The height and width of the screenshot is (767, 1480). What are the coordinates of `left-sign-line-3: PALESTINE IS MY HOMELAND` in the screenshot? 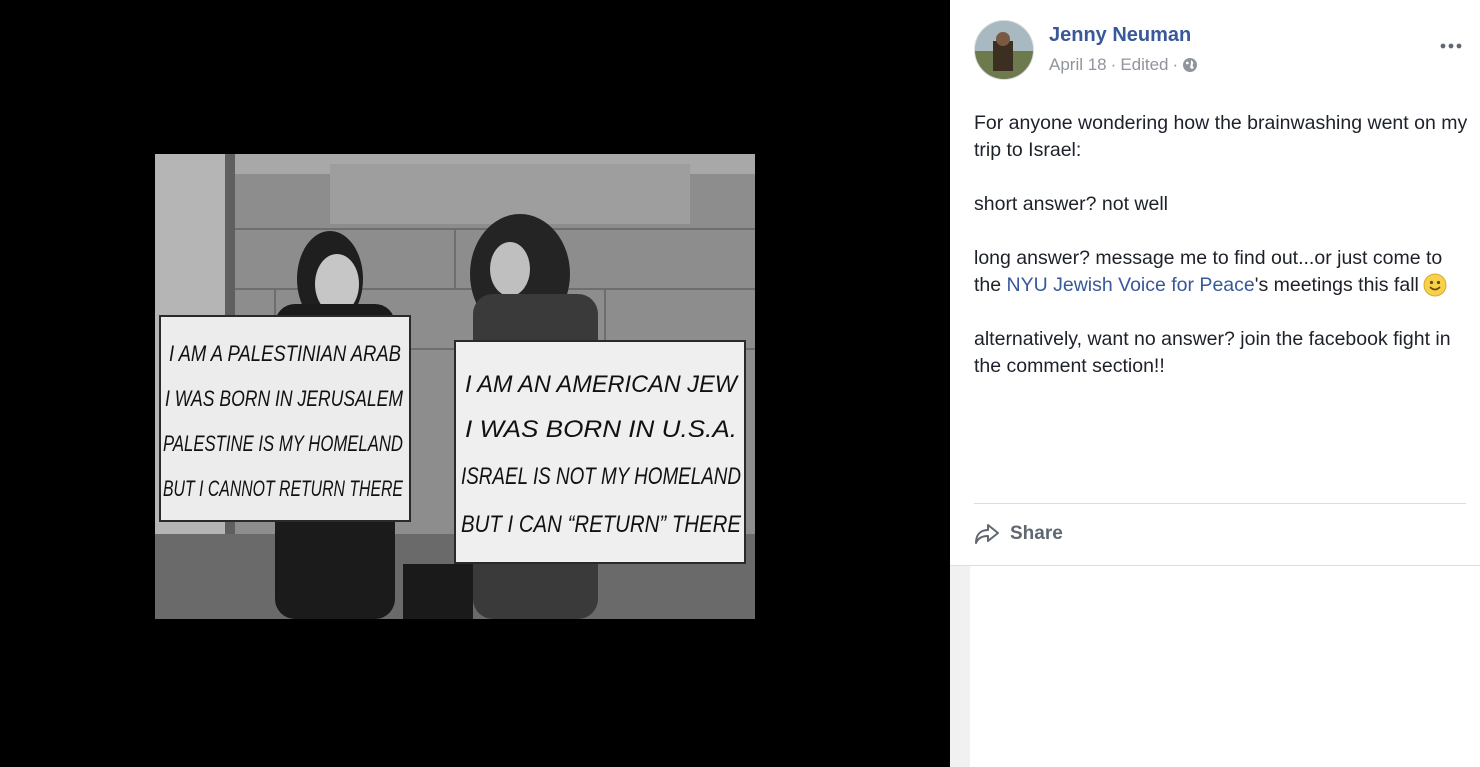 It's located at (283, 443).